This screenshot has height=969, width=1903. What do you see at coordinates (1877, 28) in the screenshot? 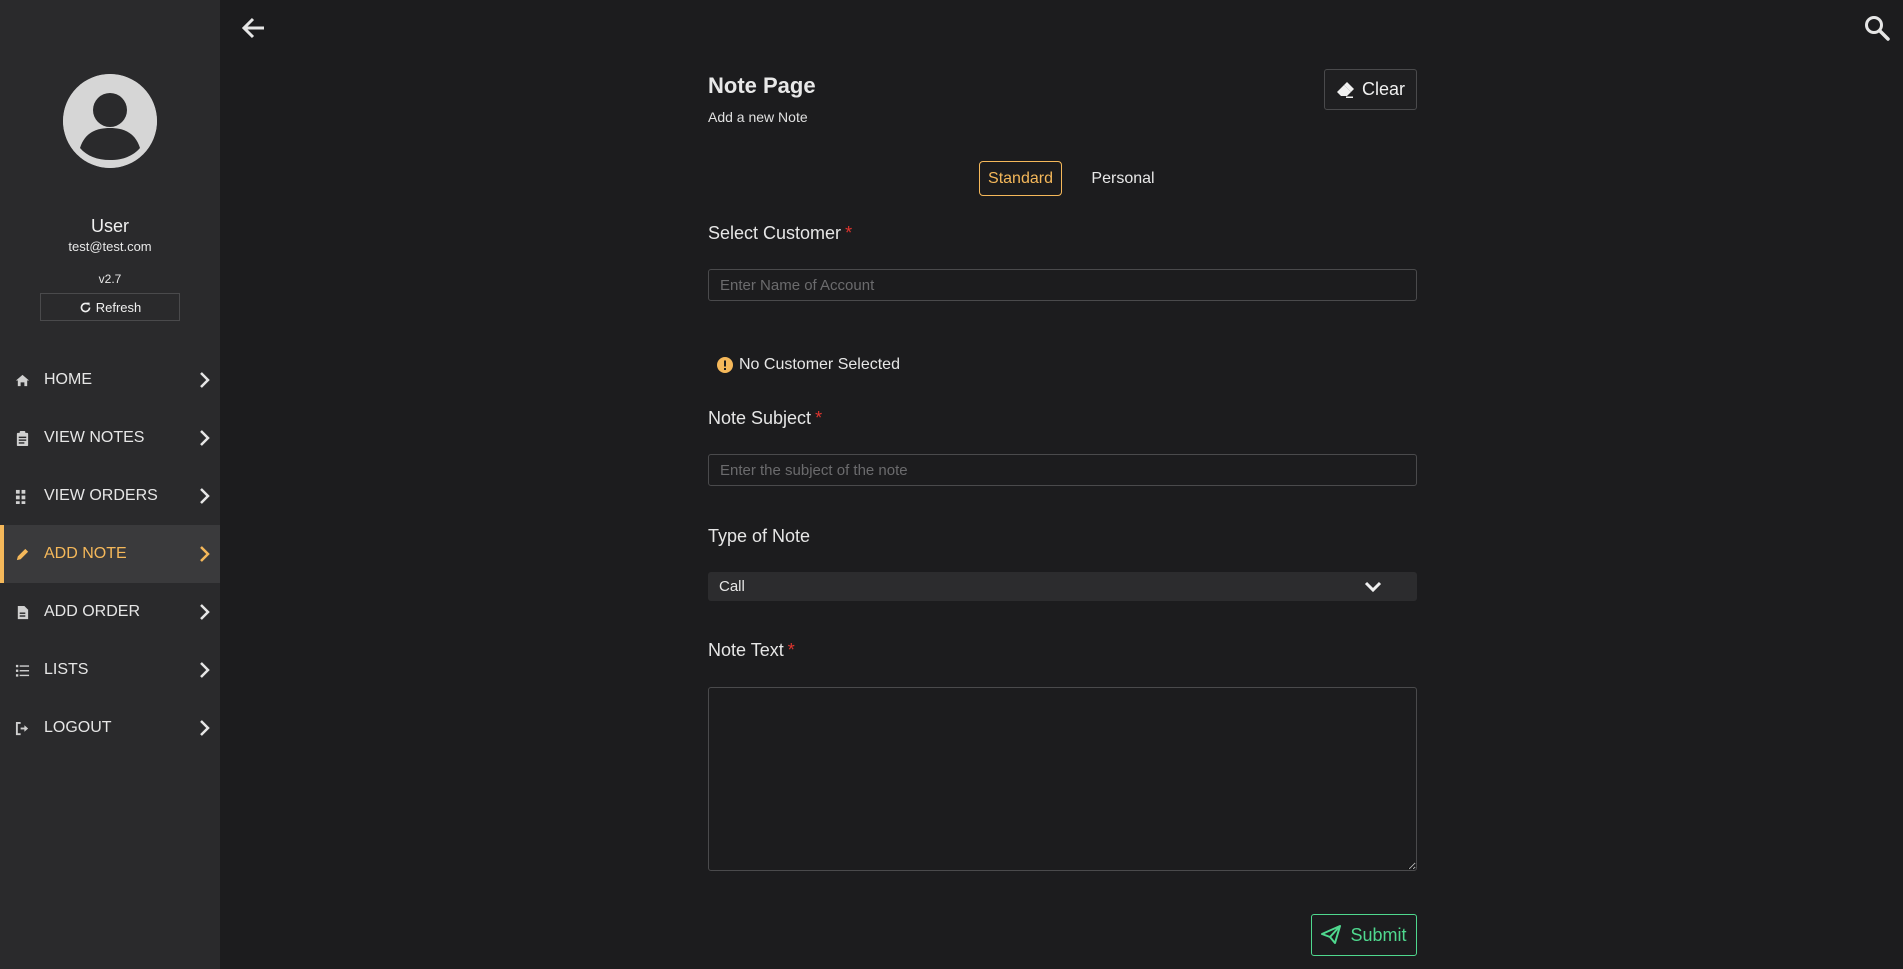
I see `search-icon` at bounding box center [1877, 28].